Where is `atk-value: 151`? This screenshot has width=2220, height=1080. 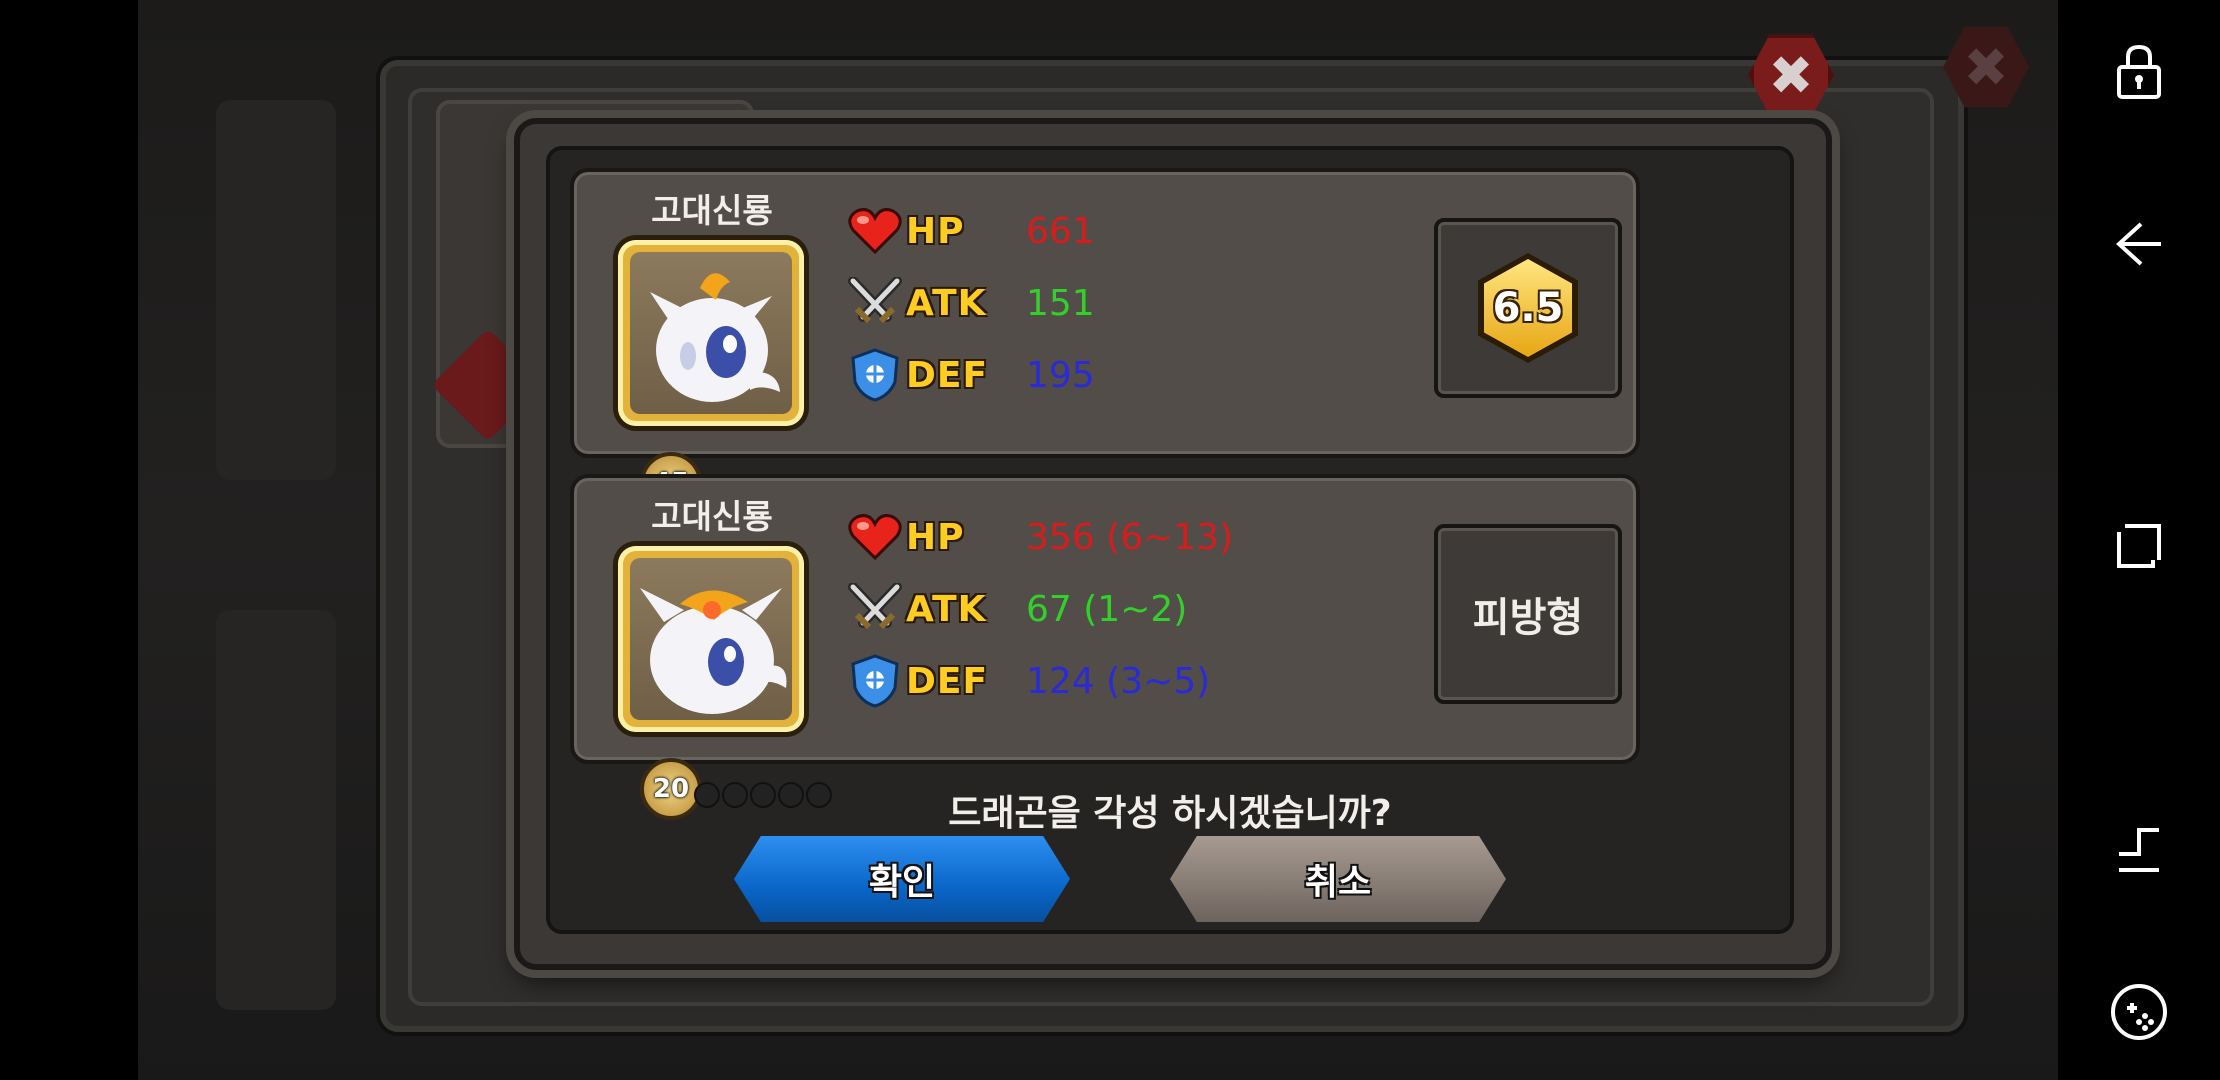
atk-value: 151 is located at coordinates (1060, 303).